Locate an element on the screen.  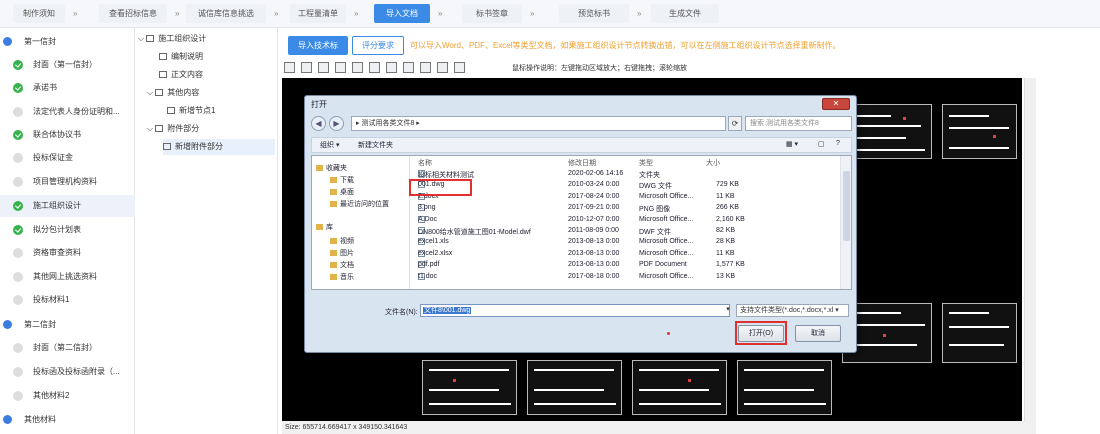
file-row: 3.png 2017-09-21 0:00 PNG 图像 266 KB is located at coordinates (584, 209).